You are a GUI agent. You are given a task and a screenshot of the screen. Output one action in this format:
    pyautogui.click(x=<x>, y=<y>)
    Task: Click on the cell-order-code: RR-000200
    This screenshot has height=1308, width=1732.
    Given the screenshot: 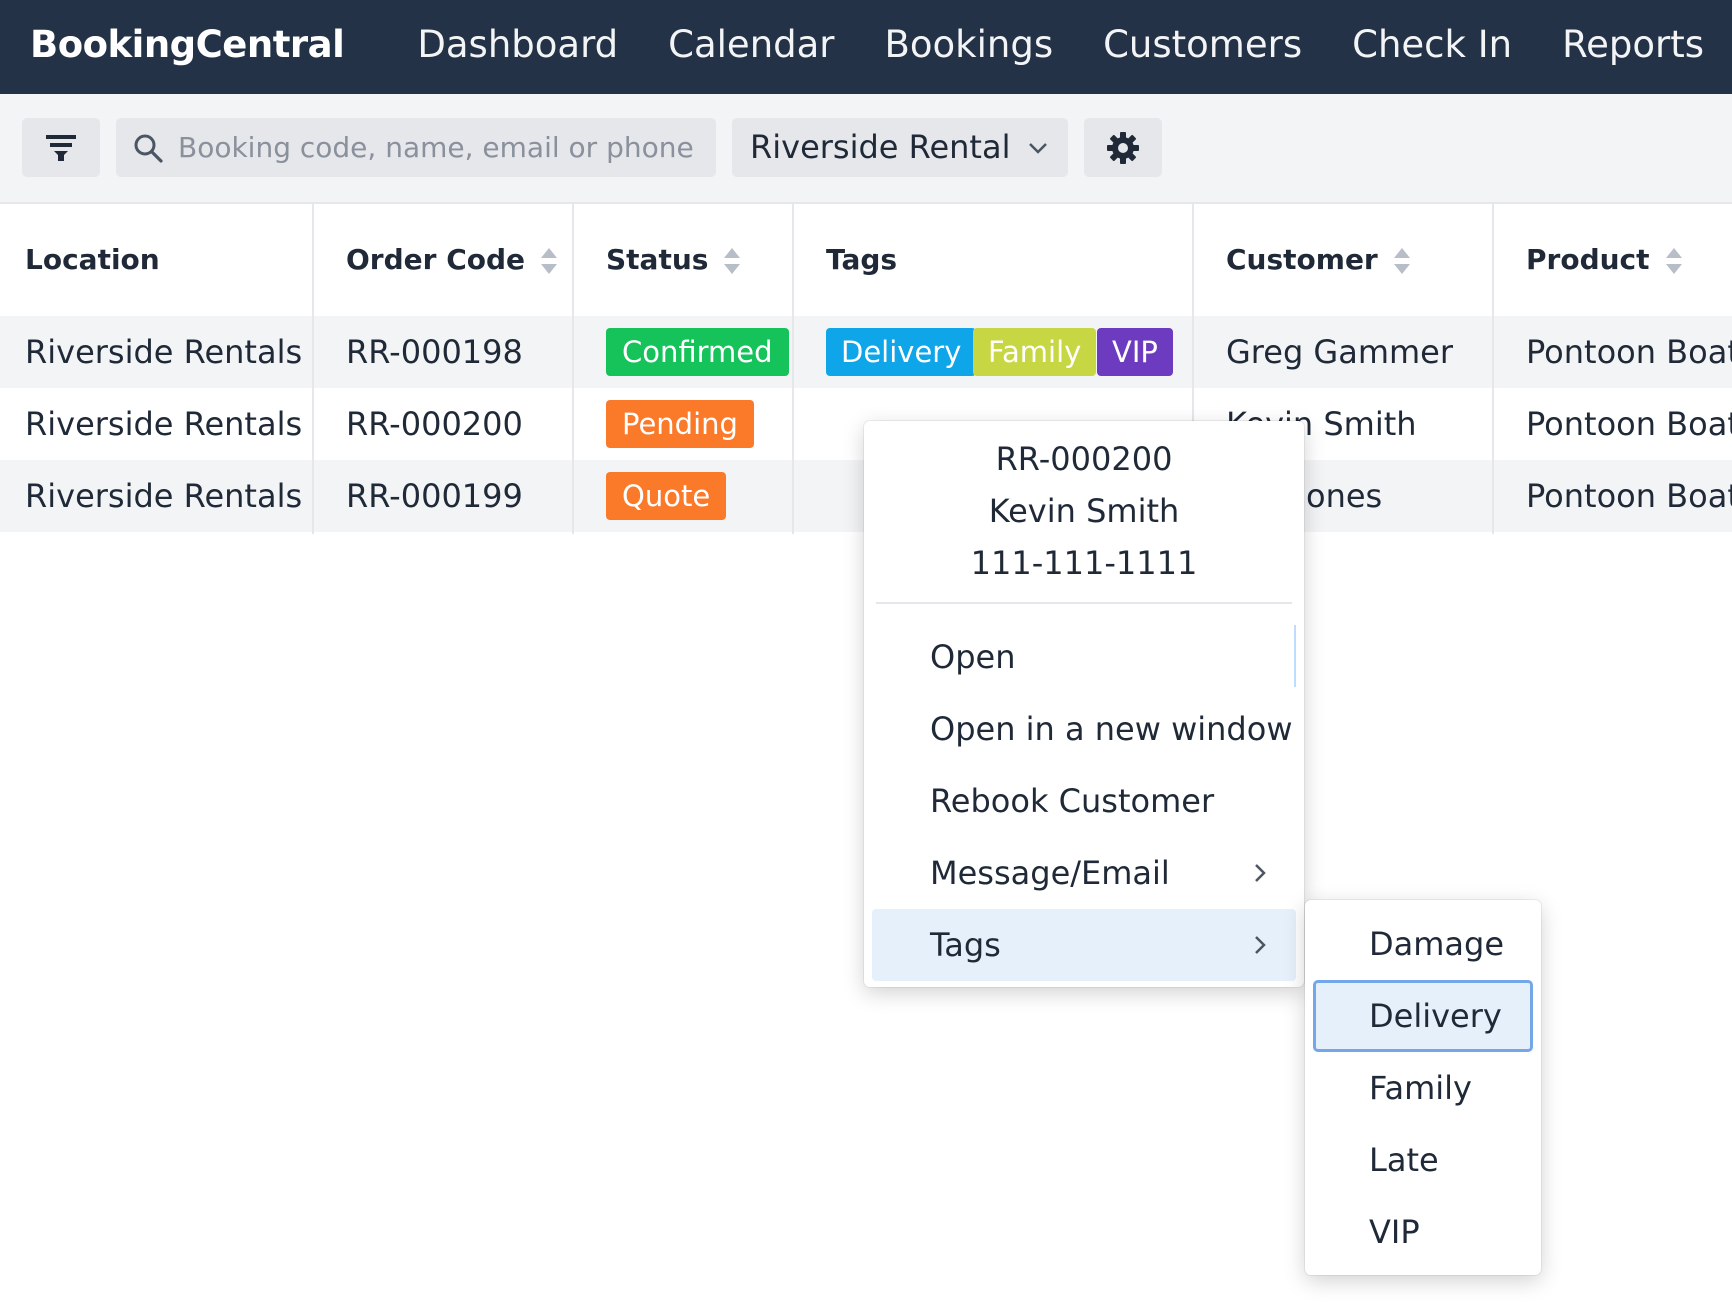 What is the action you would take?
    pyautogui.click(x=434, y=424)
    